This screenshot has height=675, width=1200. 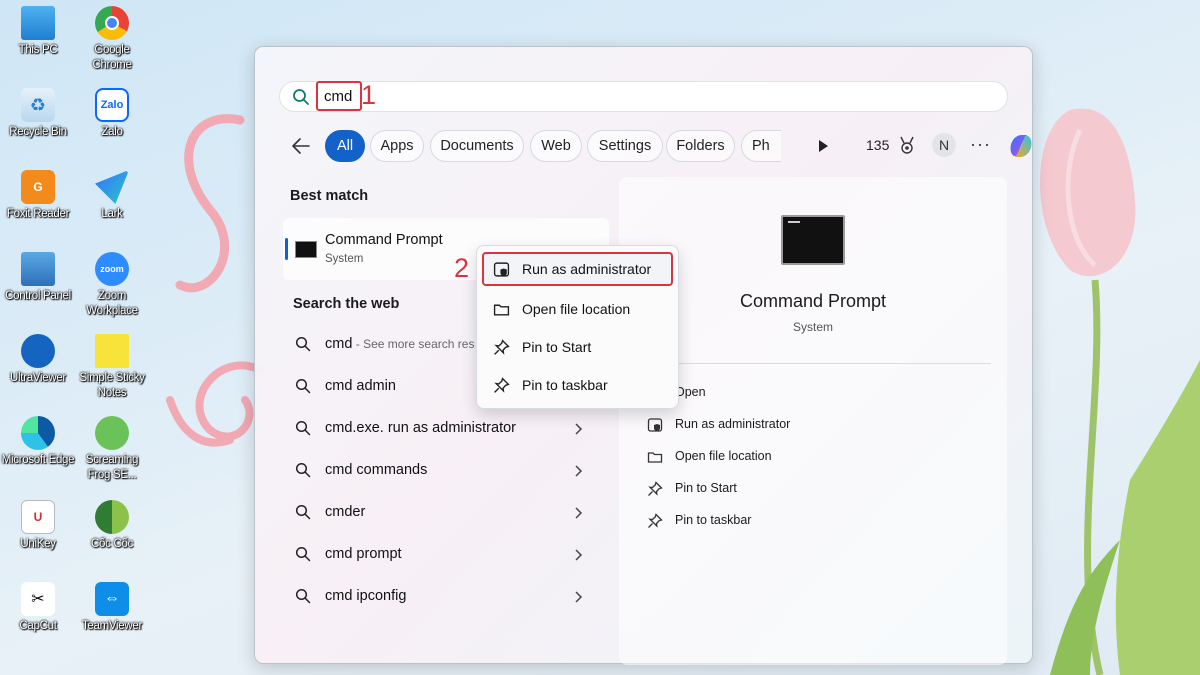 What do you see at coordinates (446, 555) in the screenshot?
I see `web-result-item: cmd prompt` at bounding box center [446, 555].